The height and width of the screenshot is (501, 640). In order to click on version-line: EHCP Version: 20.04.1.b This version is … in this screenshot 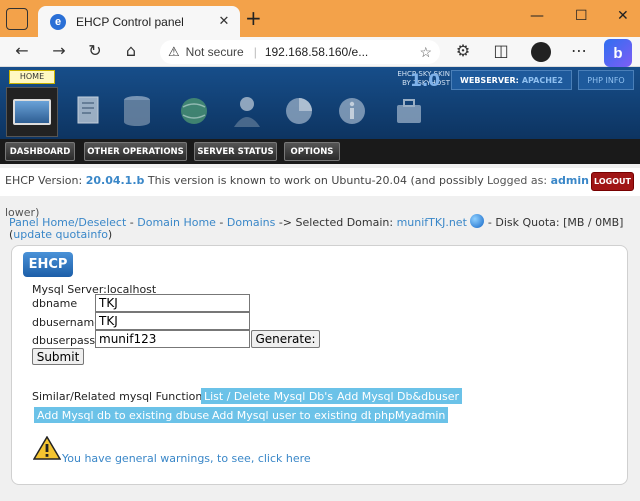, I will do `click(244, 180)`.